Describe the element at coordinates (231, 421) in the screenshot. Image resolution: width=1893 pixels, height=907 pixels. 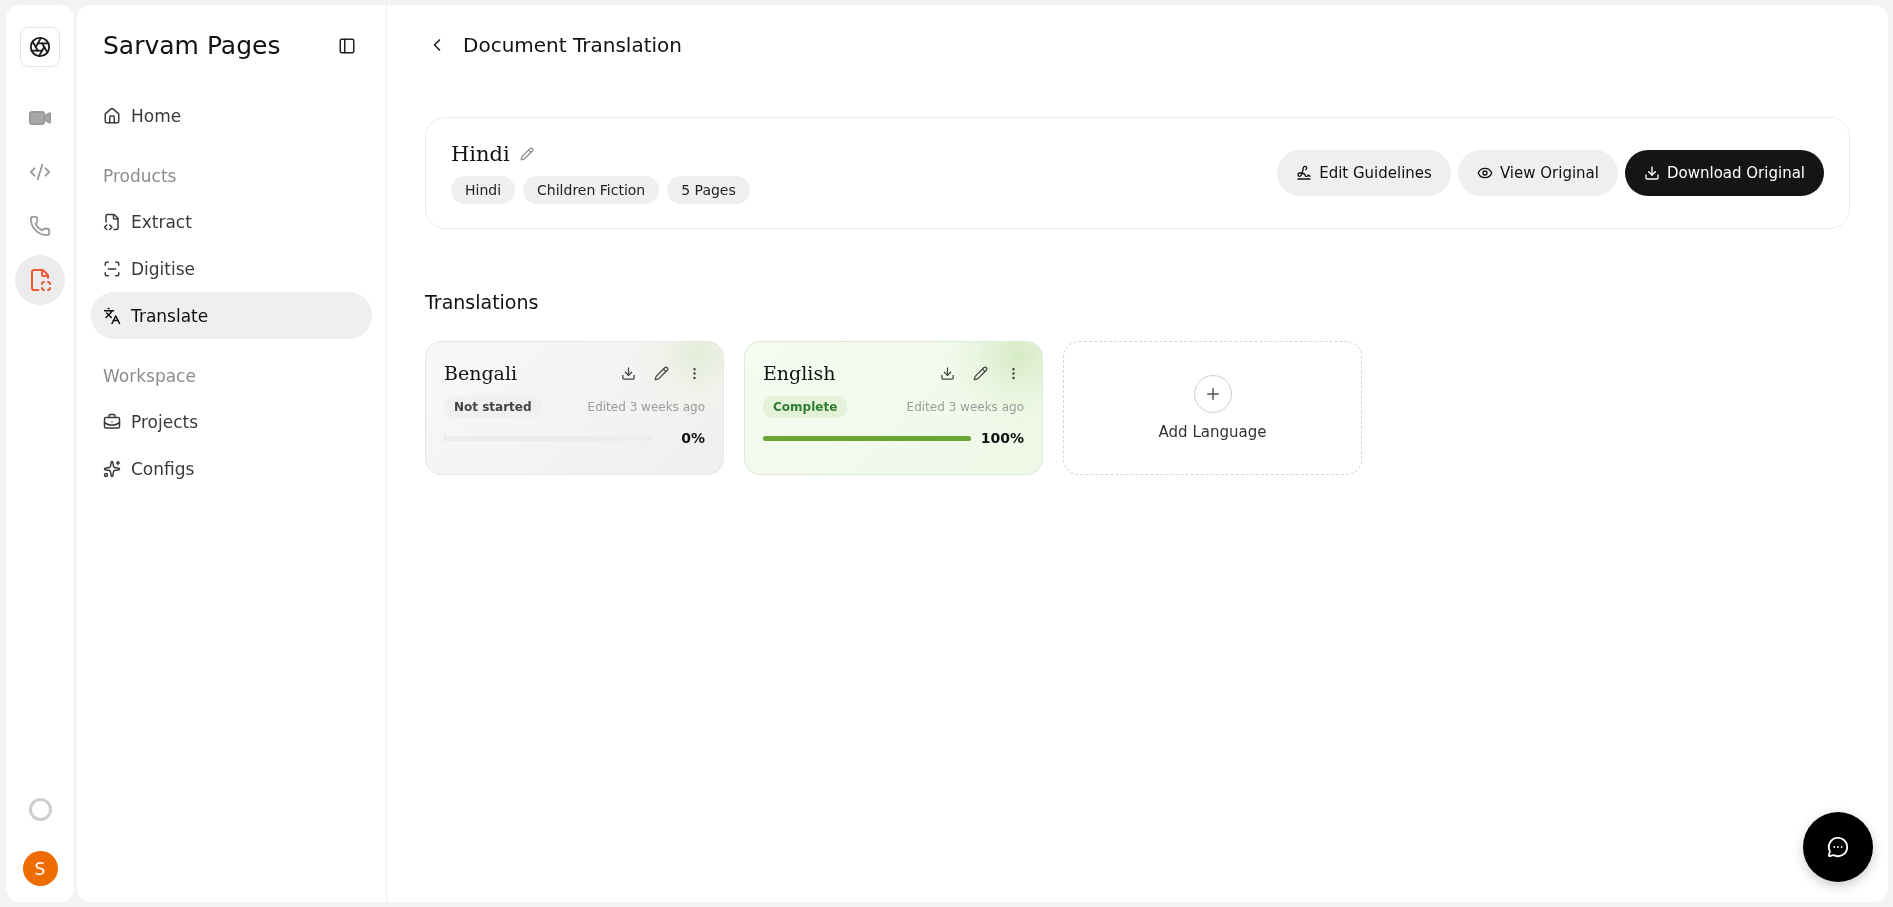
I see `nav-item: Projects` at that location.